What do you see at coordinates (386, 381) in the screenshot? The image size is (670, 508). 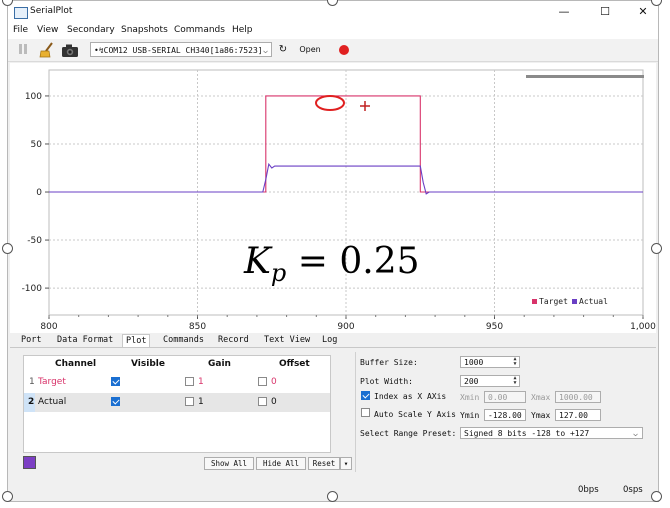 I see `plot-width-label: Plot Width:` at bounding box center [386, 381].